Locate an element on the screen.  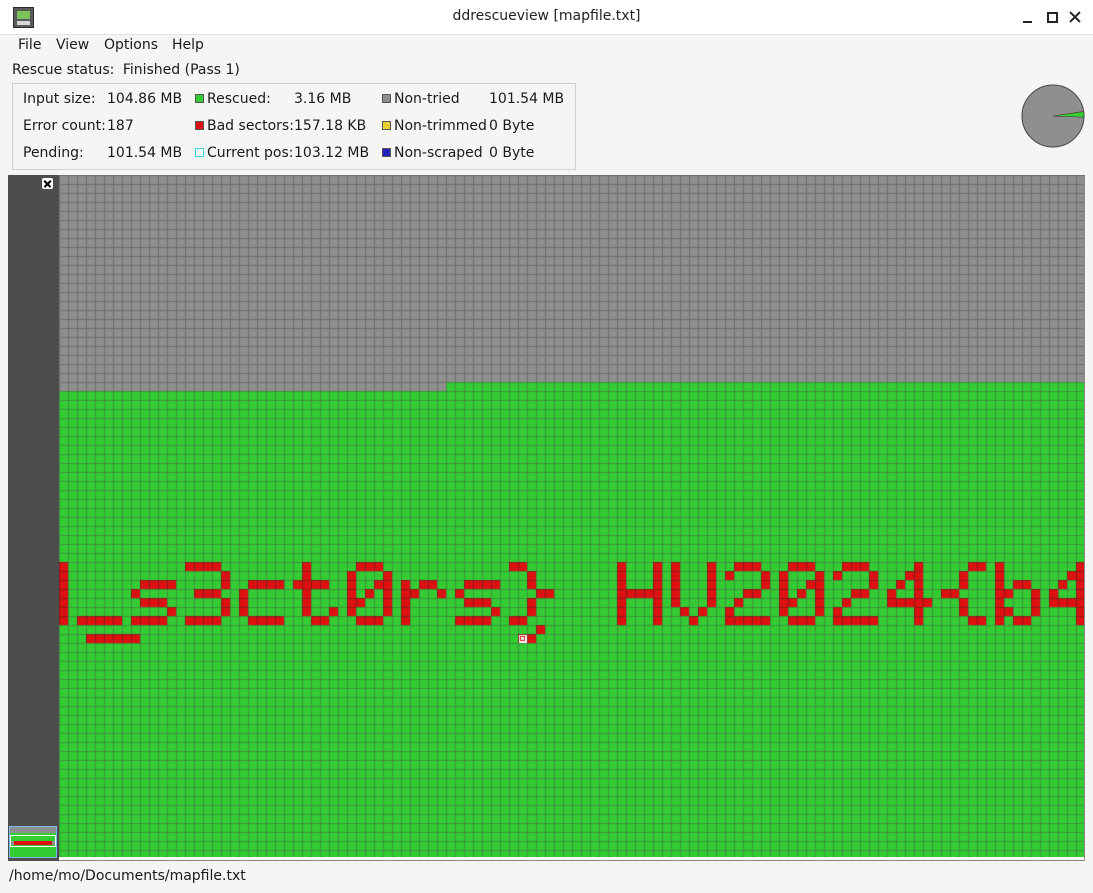
non-trimmed-swatch-icon is located at coordinates (386, 125).